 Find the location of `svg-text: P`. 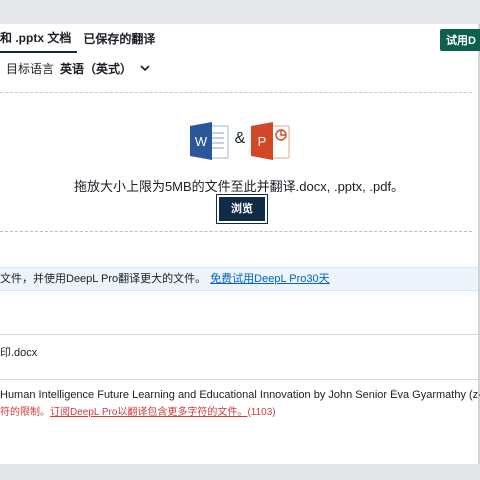

svg-text: P is located at coordinates (262, 141).